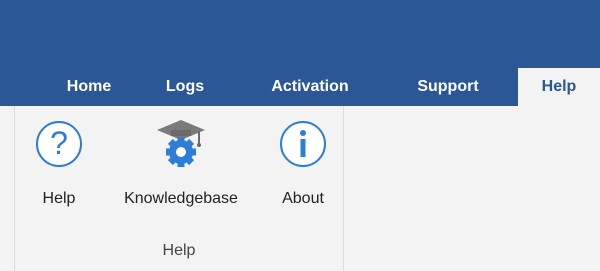  Describe the element at coordinates (310, 87) in the screenshot. I see `tab-activation: Activation` at that location.